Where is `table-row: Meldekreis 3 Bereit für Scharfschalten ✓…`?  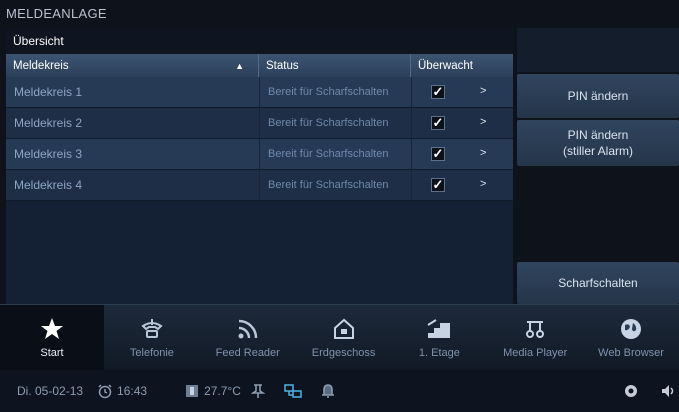
table-row: Meldekreis 3 Bereit für Scharfschalten ✓… is located at coordinates (259, 154).